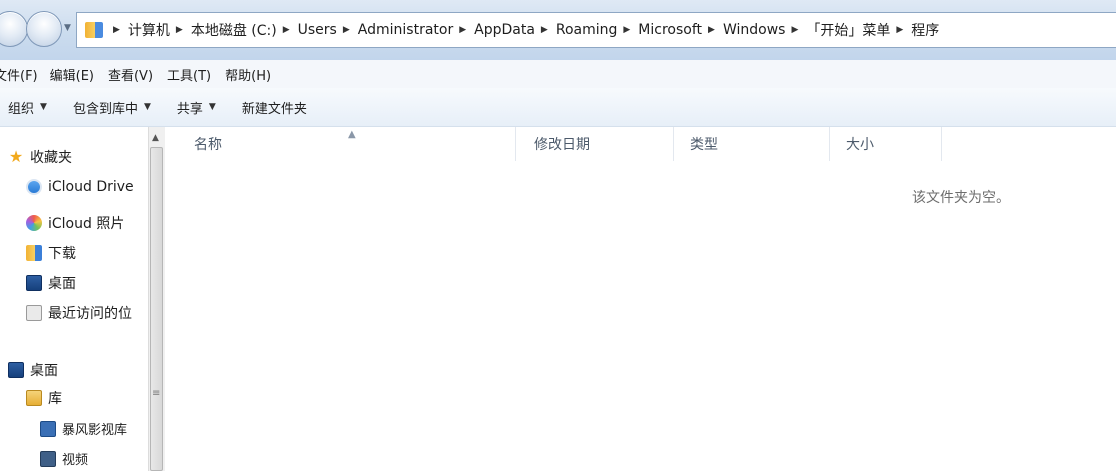  Describe the element at coordinates (680, 30) in the screenshot. I see `breadcrumb-microsoft: Microsoft ▶` at that location.